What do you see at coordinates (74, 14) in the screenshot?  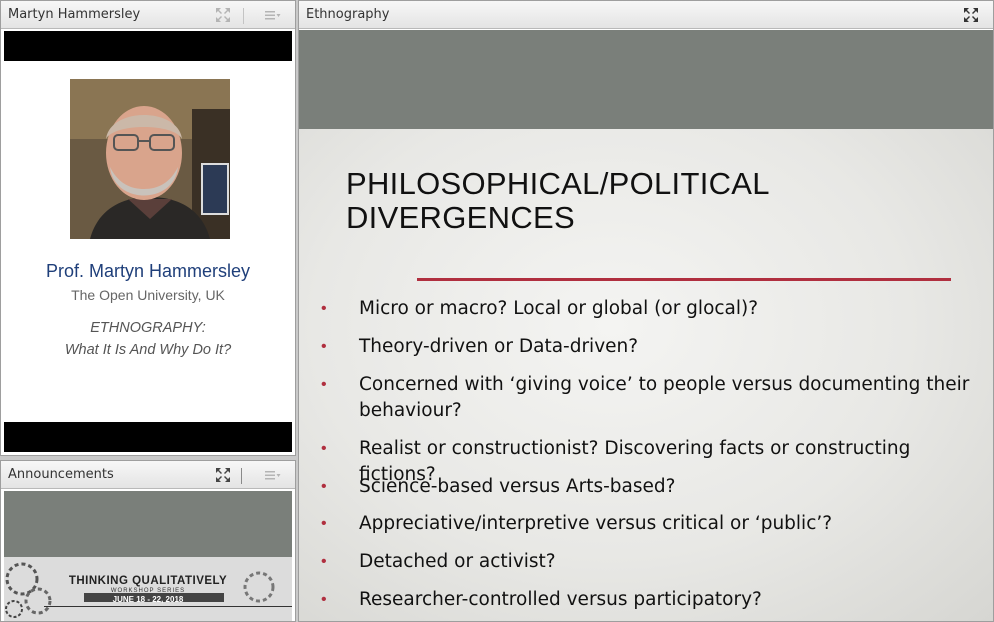 I see `presenter-pod-title: Martyn Hammersley` at bounding box center [74, 14].